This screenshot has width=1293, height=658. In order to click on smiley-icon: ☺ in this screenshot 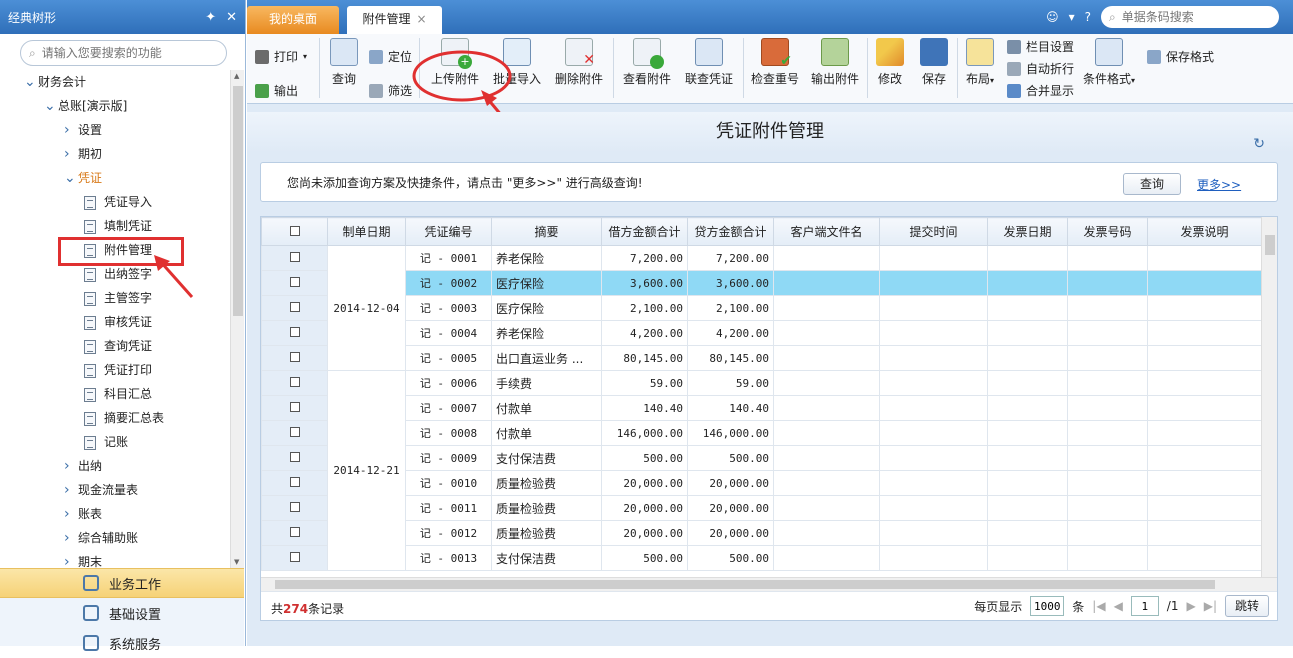, I will do `click(1052, 17)`.